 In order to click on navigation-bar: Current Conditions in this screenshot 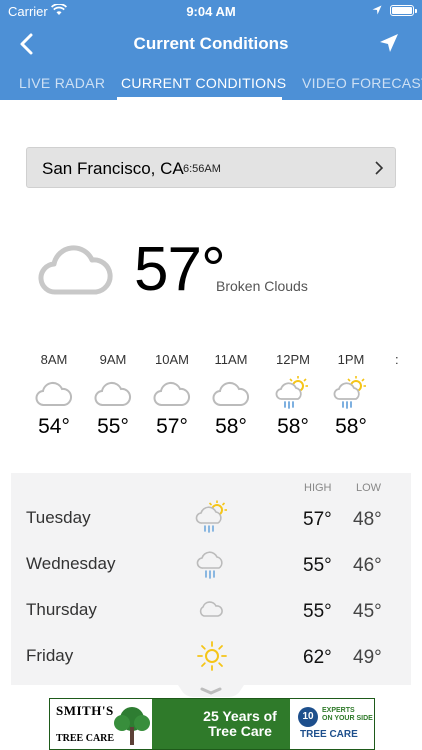, I will do `click(211, 44)`.